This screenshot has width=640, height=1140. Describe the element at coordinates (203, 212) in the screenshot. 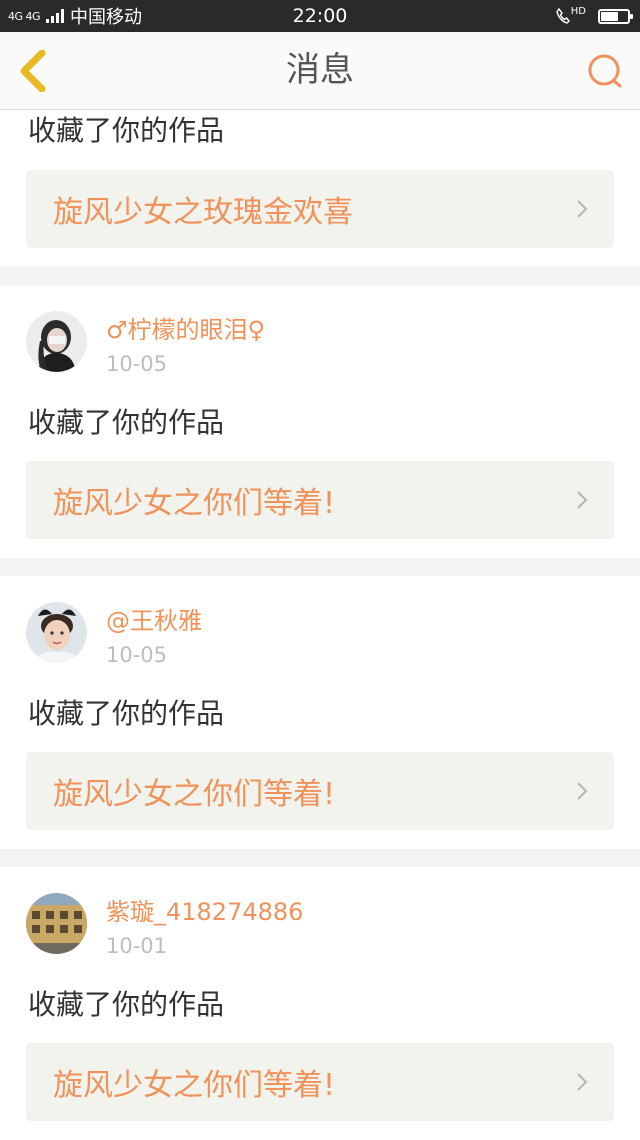

I see `work-title: 旋风少女之玫瑰金欢喜` at that location.